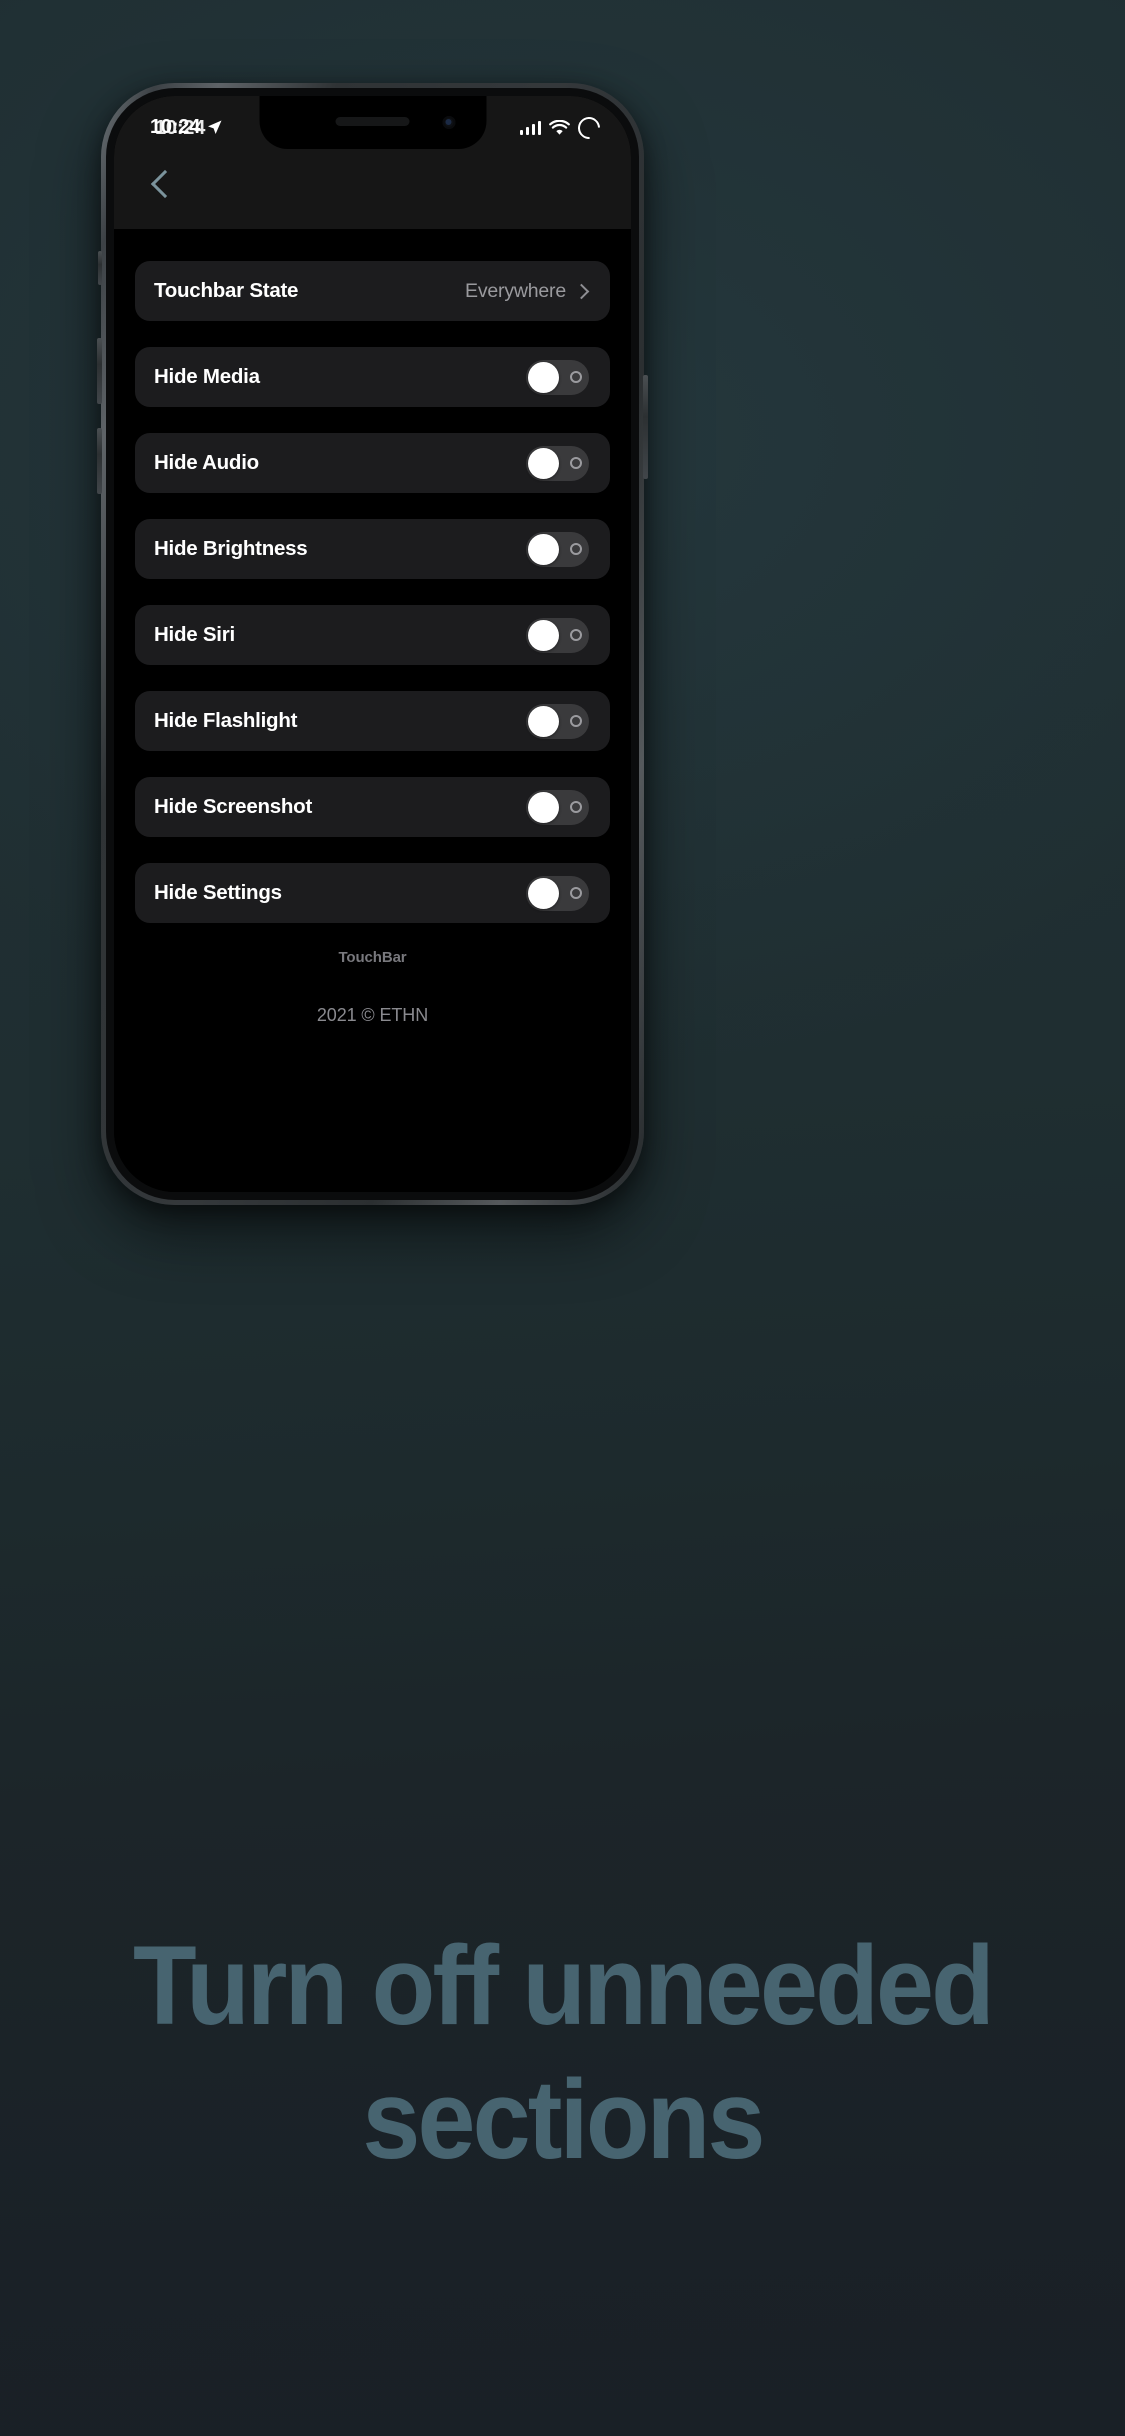  Describe the element at coordinates (515, 290) in the screenshot. I see `row-value: Everywhere` at that location.